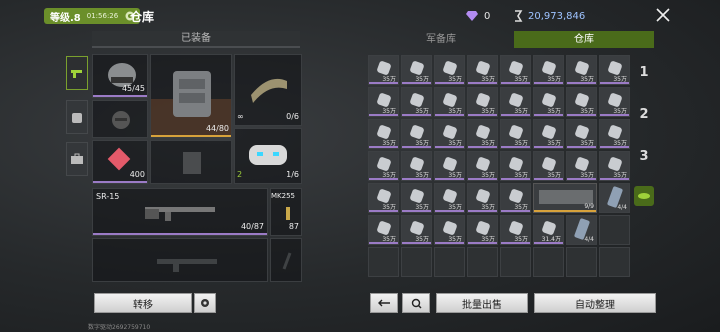 The image size is (720, 332). Describe the element at coordinates (644, 156) in the screenshot. I see `page-3-button: 3` at that location.